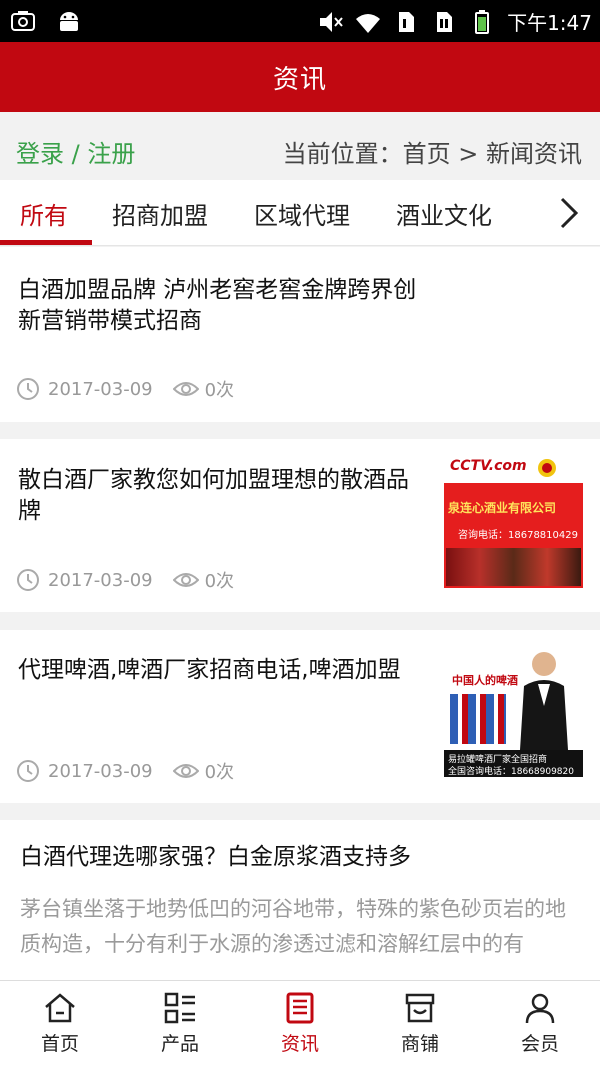 This screenshot has width=600, height=1067. Describe the element at coordinates (75, 151) in the screenshot. I see `login-register-link: 登录 / 注册` at that location.